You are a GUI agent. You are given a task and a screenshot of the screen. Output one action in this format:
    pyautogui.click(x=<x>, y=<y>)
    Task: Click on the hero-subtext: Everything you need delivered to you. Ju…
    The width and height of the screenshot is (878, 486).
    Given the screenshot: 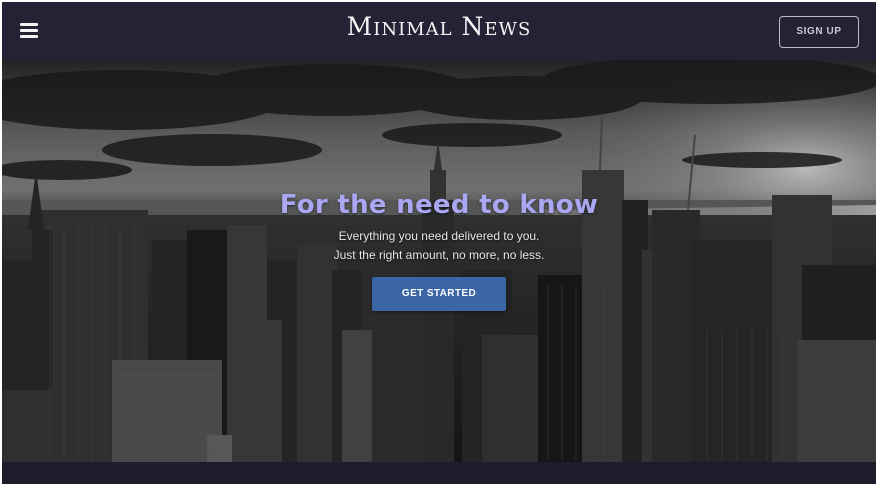 What is the action you would take?
    pyautogui.click(x=439, y=246)
    